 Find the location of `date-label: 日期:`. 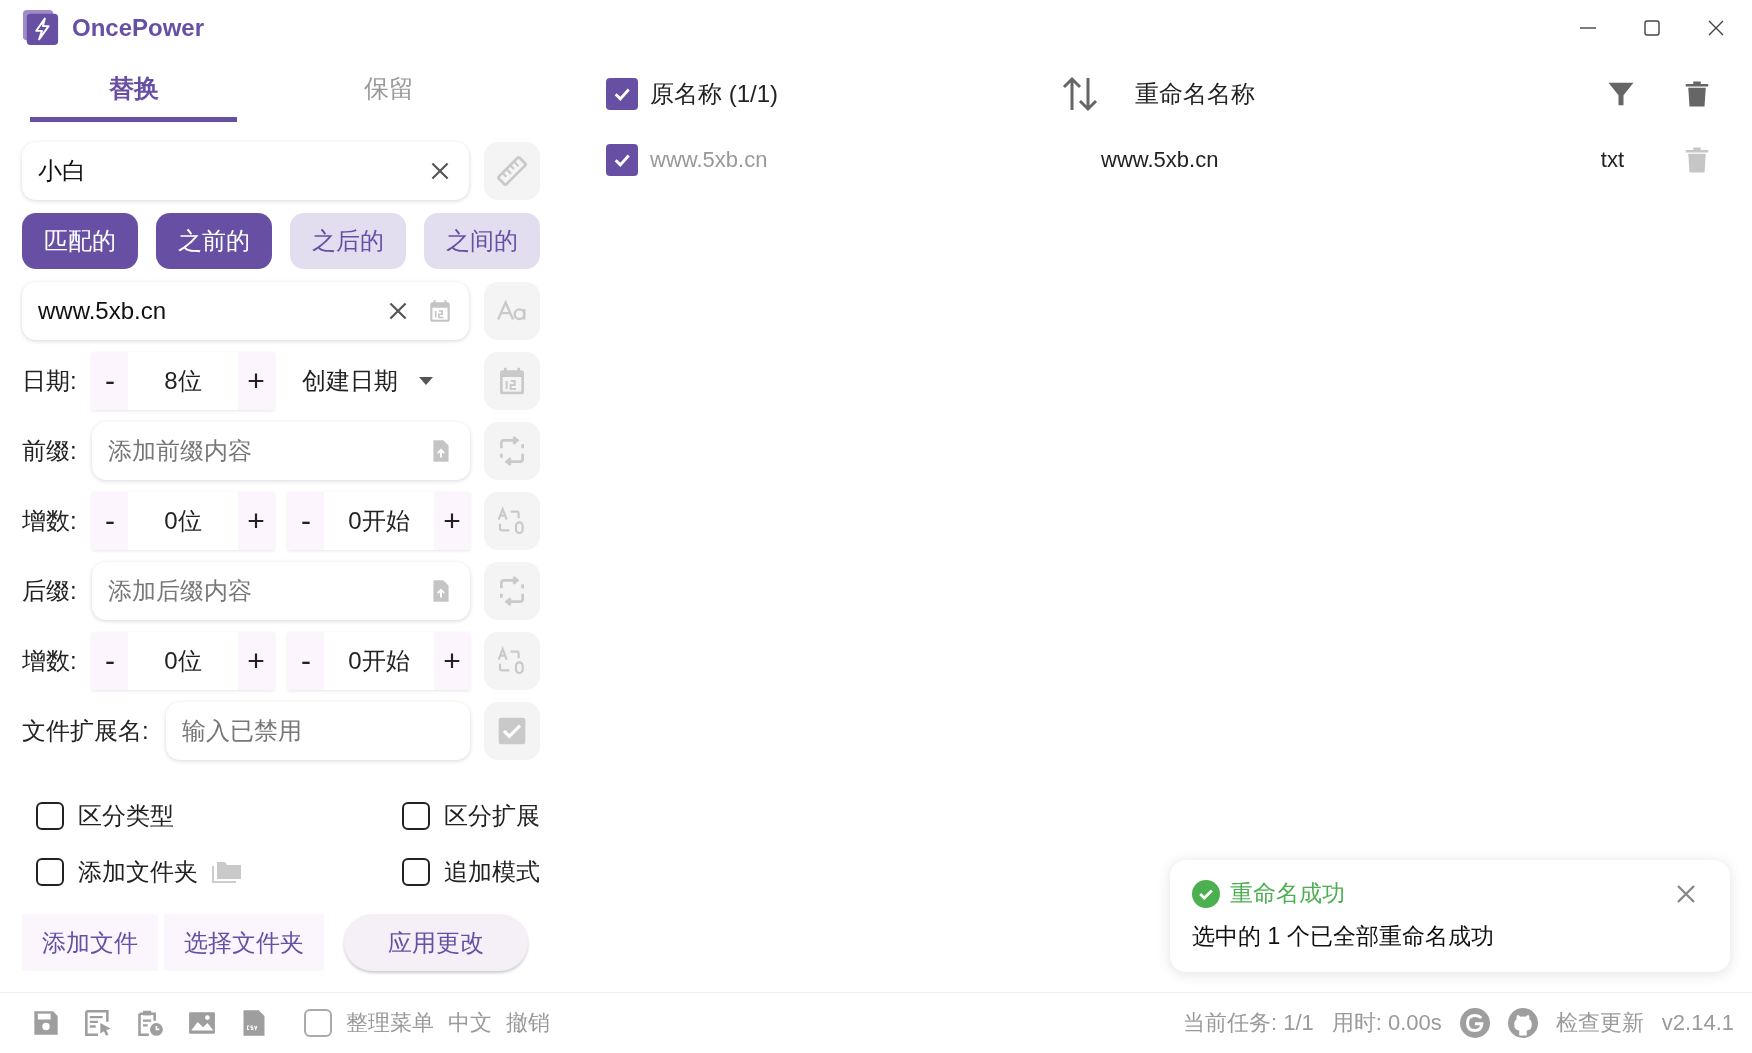

date-label: 日期: is located at coordinates (50, 381).